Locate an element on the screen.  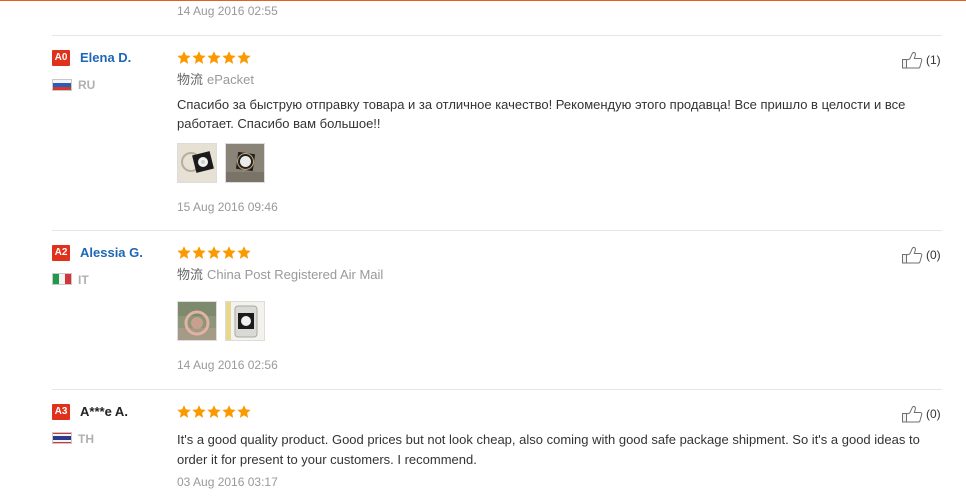
reviewer-country: TH is located at coordinates (86, 439).